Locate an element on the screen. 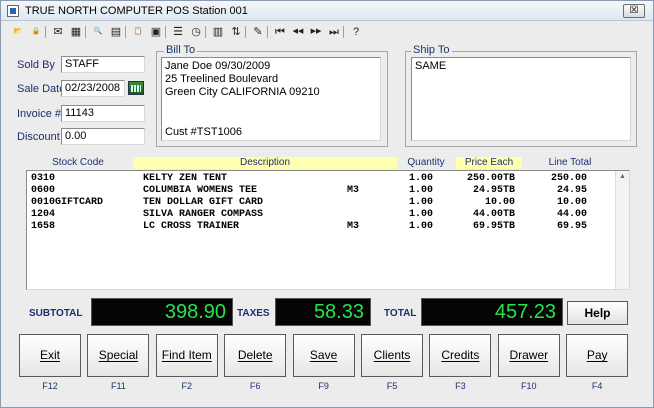  cell-line-total: 69.95 is located at coordinates (571, 226).